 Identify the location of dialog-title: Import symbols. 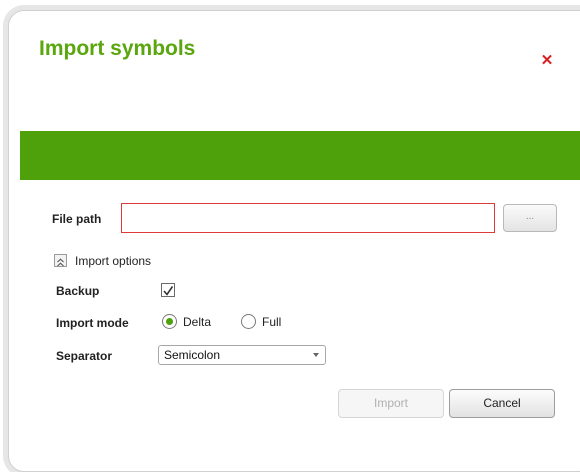
(117, 48).